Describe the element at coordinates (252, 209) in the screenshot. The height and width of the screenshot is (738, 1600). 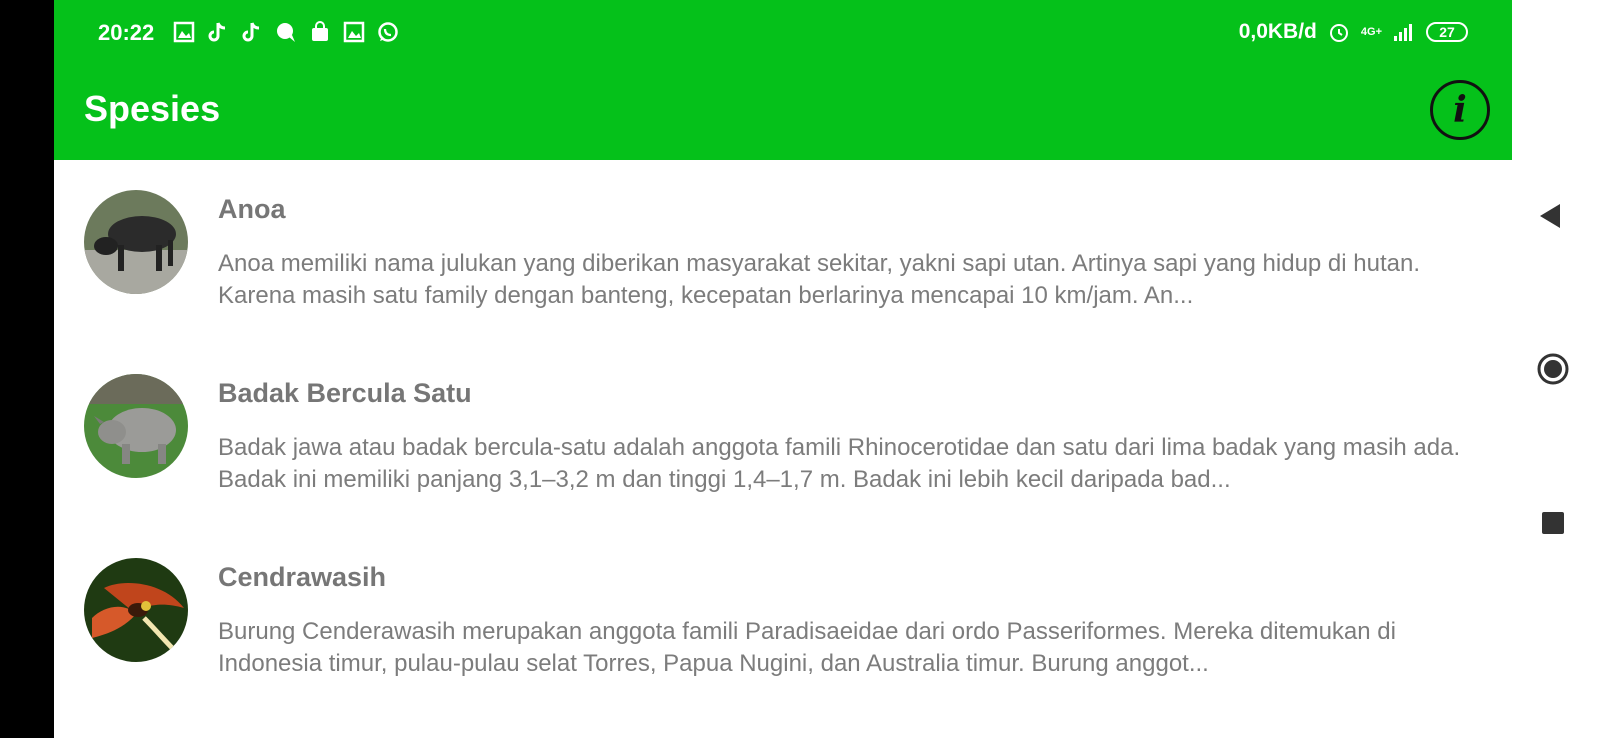
I see `species-name: Anoa` at that location.